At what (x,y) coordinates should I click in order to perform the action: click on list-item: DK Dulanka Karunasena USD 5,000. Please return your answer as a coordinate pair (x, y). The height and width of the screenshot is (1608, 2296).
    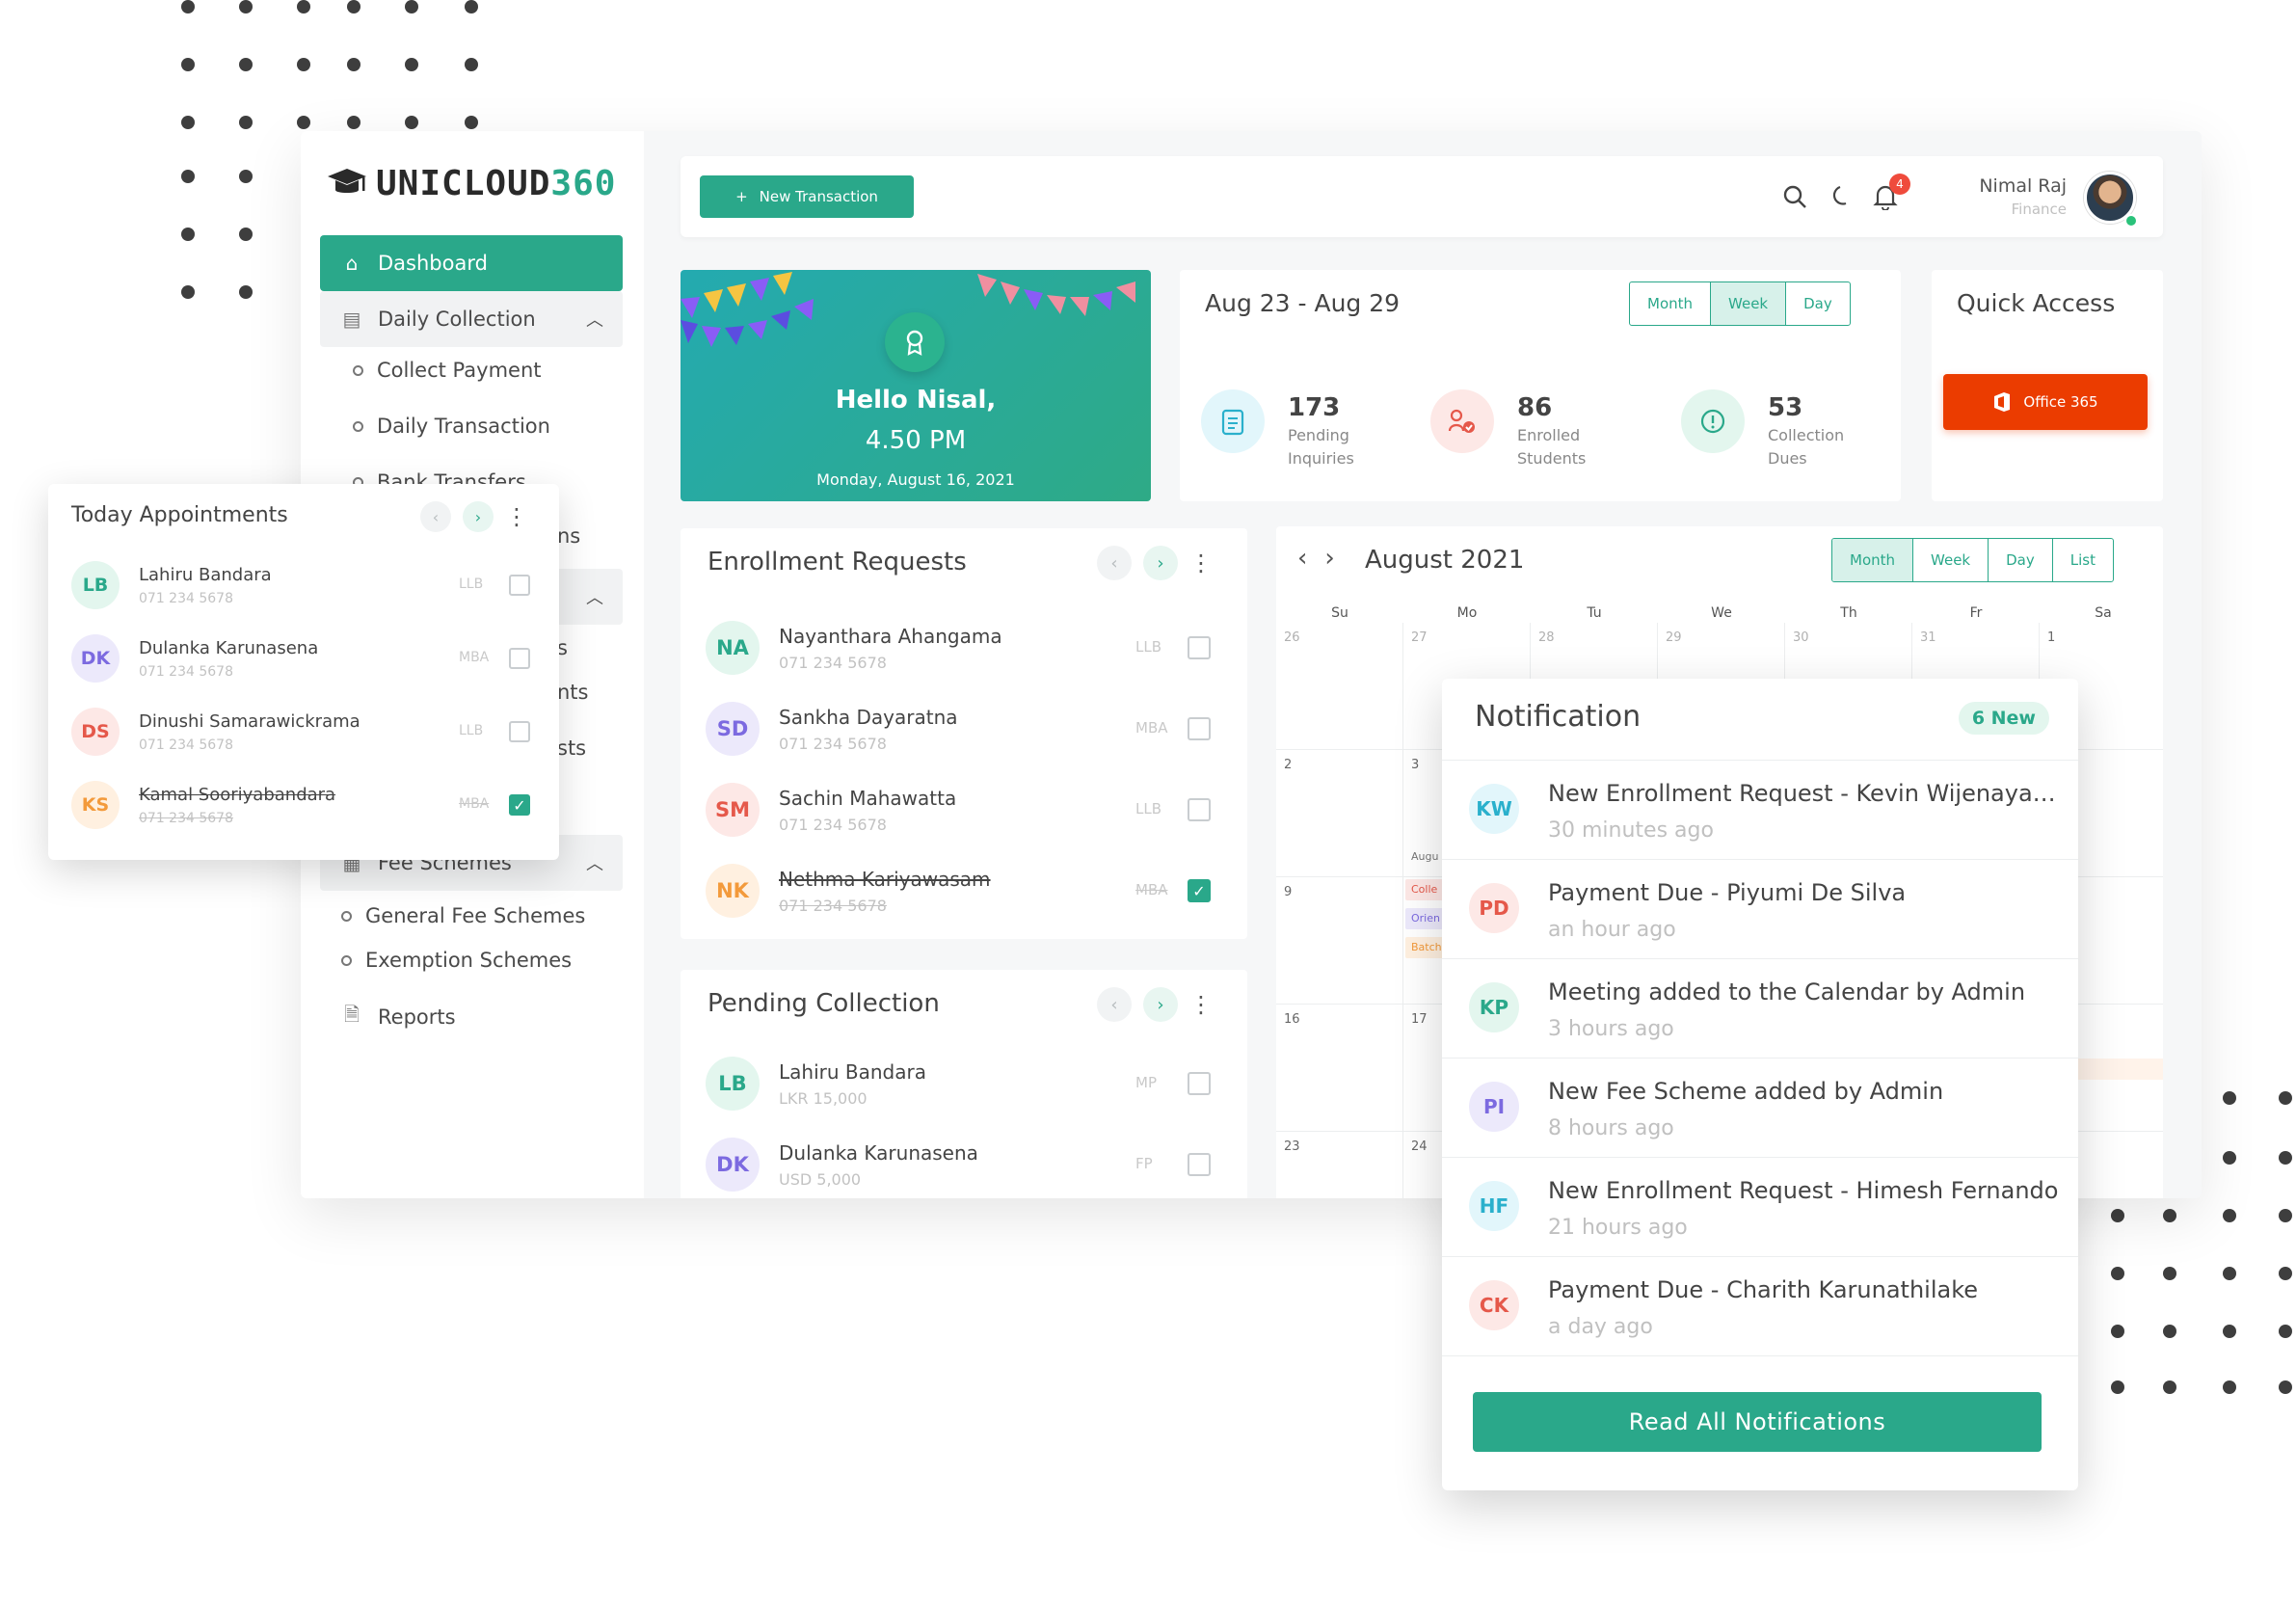
    Looking at the image, I should click on (842, 1161).